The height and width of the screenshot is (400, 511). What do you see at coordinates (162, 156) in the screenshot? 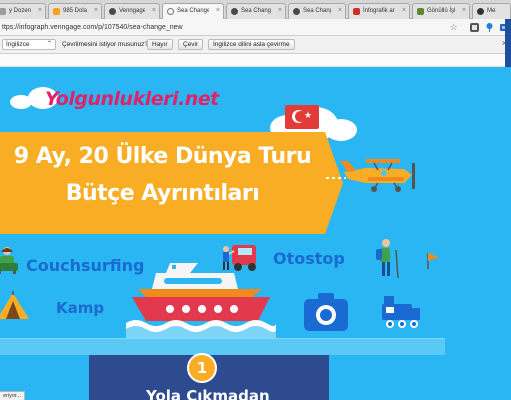
I see `page-title: 9 Ay, 20 Ülke Dünya Turu` at bounding box center [162, 156].